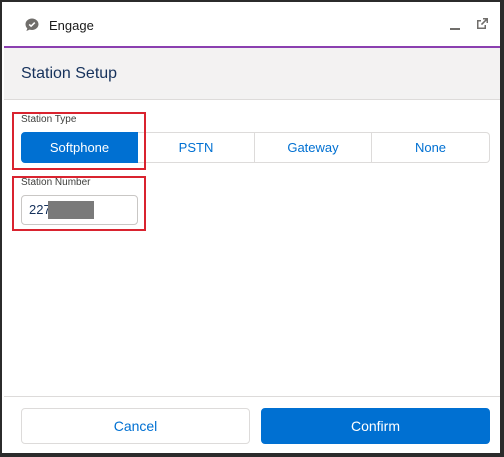  What do you see at coordinates (375, 426) in the screenshot?
I see `confirm-button: Confirm` at bounding box center [375, 426].